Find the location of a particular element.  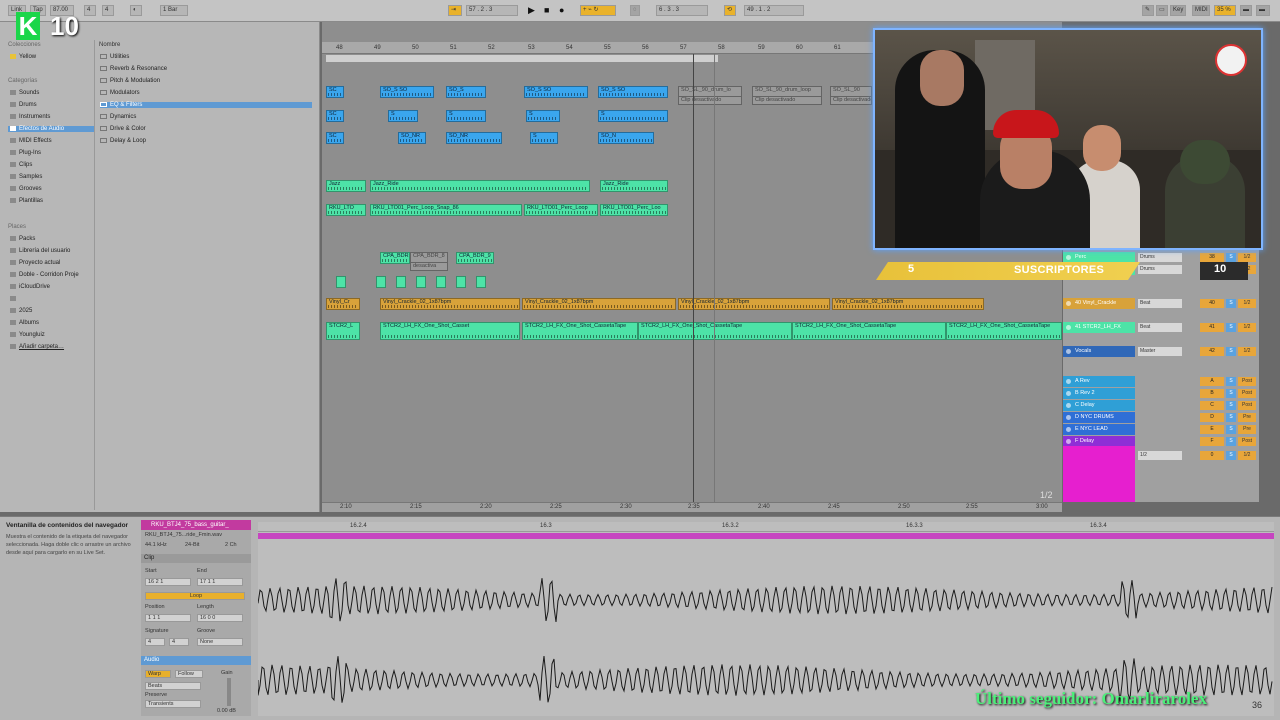

key-map-button: Key is located at coordinates (1178, 10).